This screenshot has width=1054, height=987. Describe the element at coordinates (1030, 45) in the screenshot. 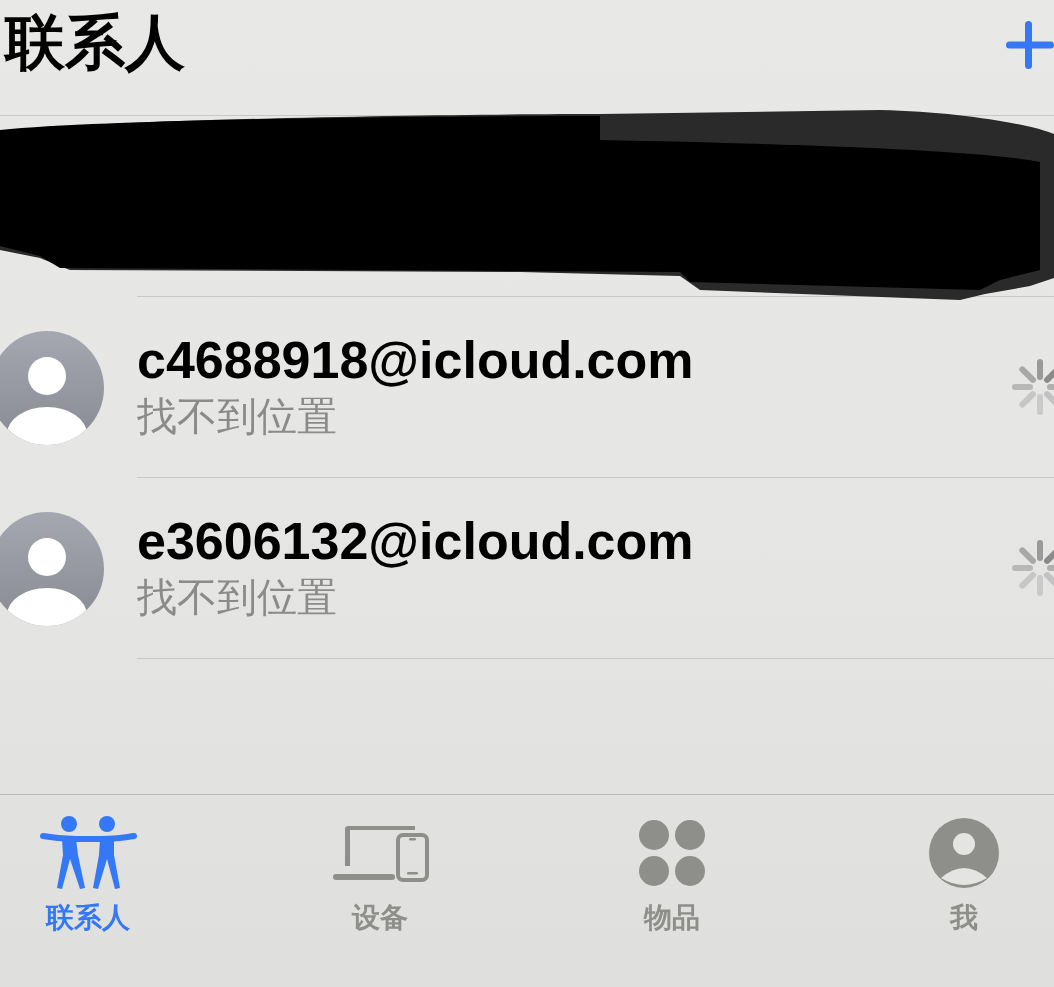

I see `add-icon` at that location.